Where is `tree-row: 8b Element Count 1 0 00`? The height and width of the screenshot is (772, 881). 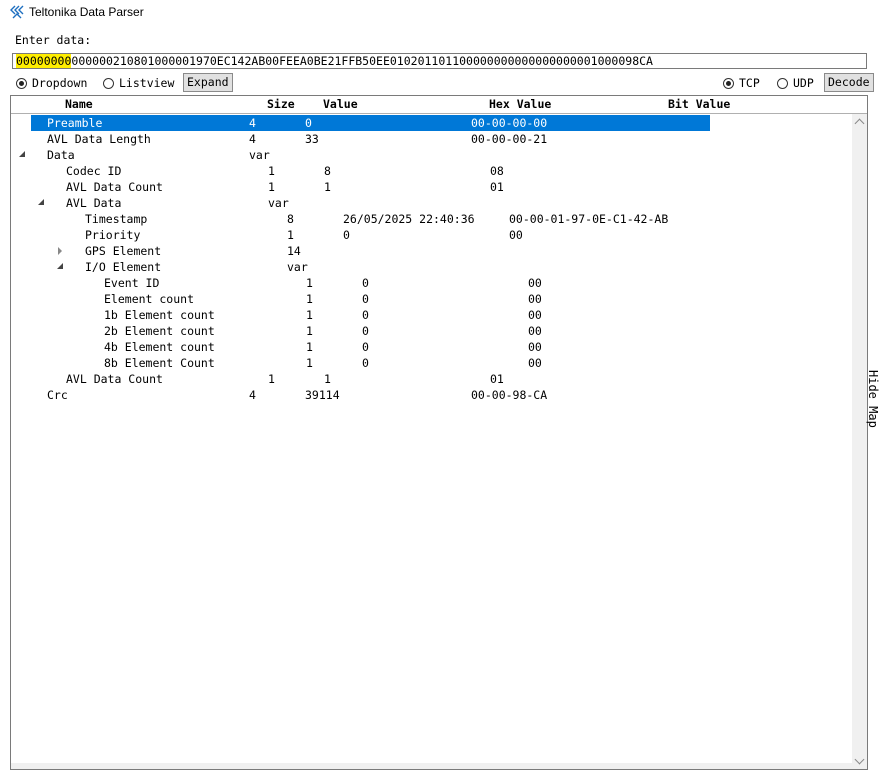
tree-row: 8b Element Count 1 0 00 is located at coordinates (431, 363).